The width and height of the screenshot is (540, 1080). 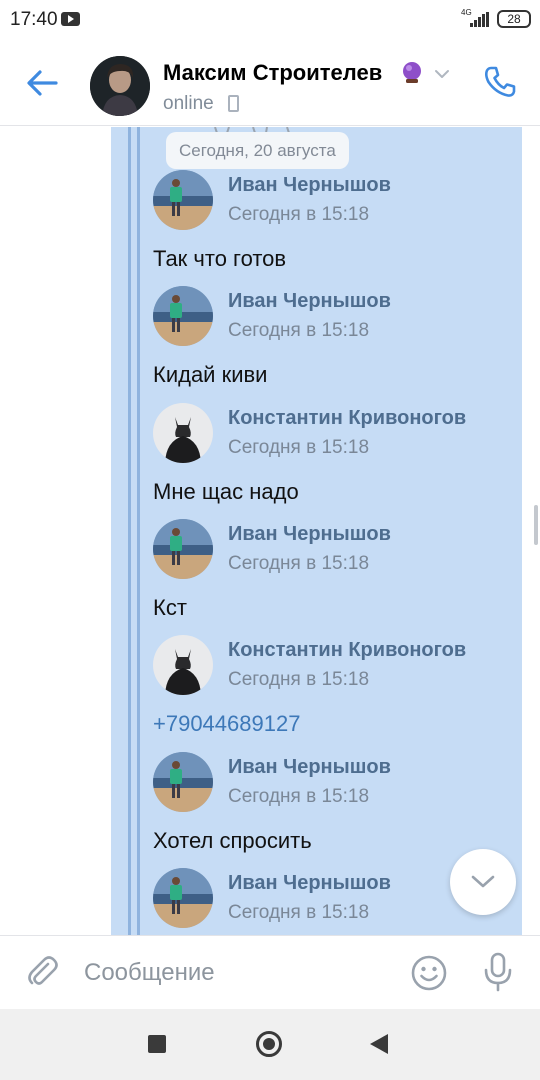 What do you see at coordinates (270, 20) in the screenshot?
I see `status-bar: 17:40 4G 28` at bounding box center [270, 20].